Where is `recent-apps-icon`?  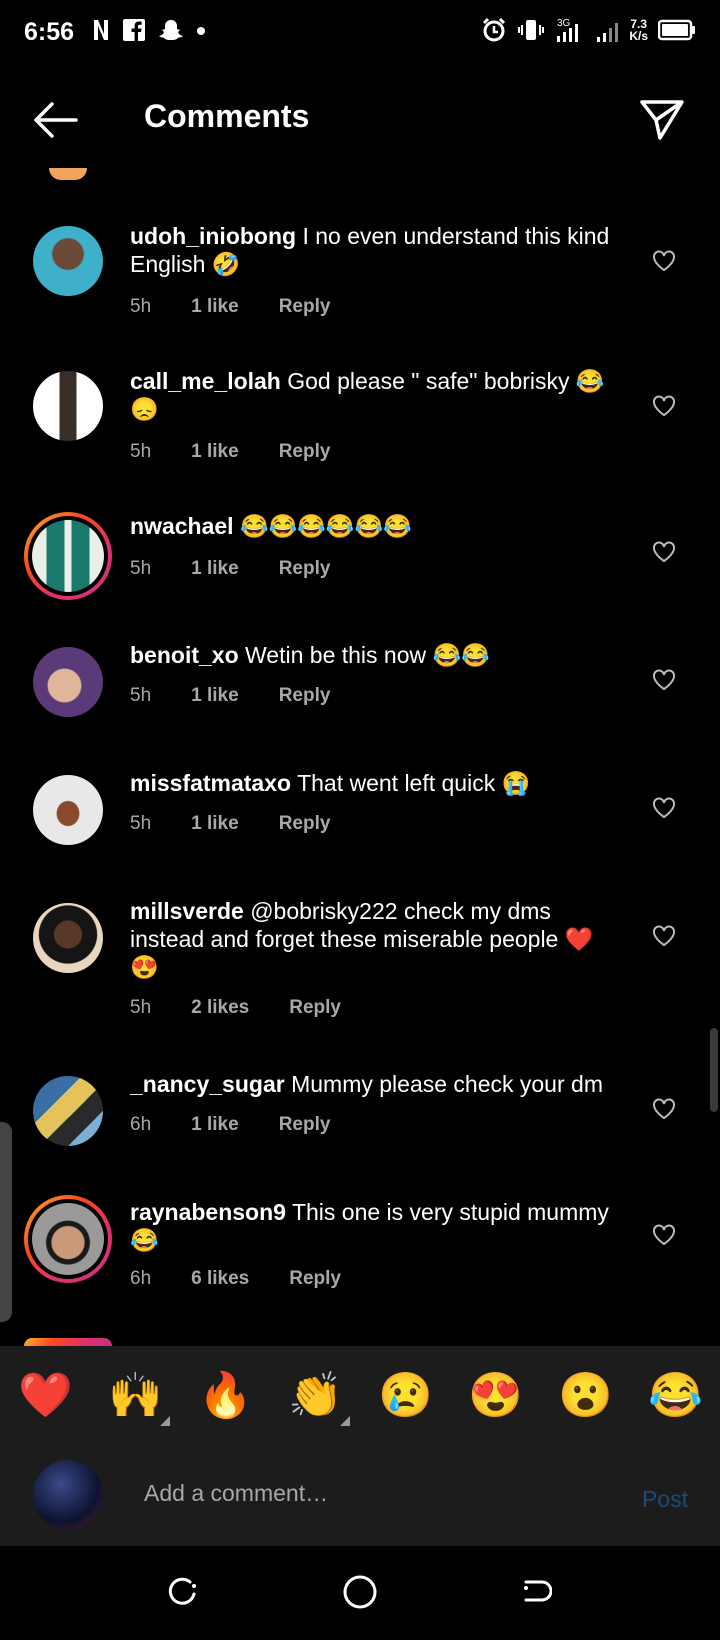 recent-apps-icon is located at coordinates (182, 1592).